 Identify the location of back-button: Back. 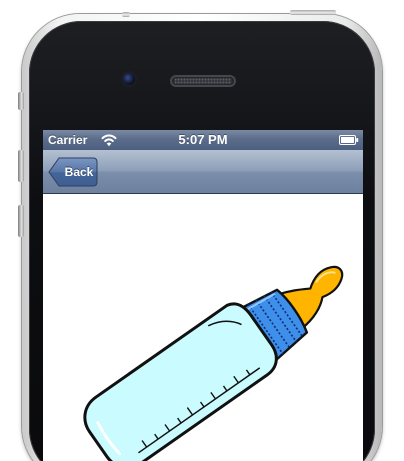
(73, 172).